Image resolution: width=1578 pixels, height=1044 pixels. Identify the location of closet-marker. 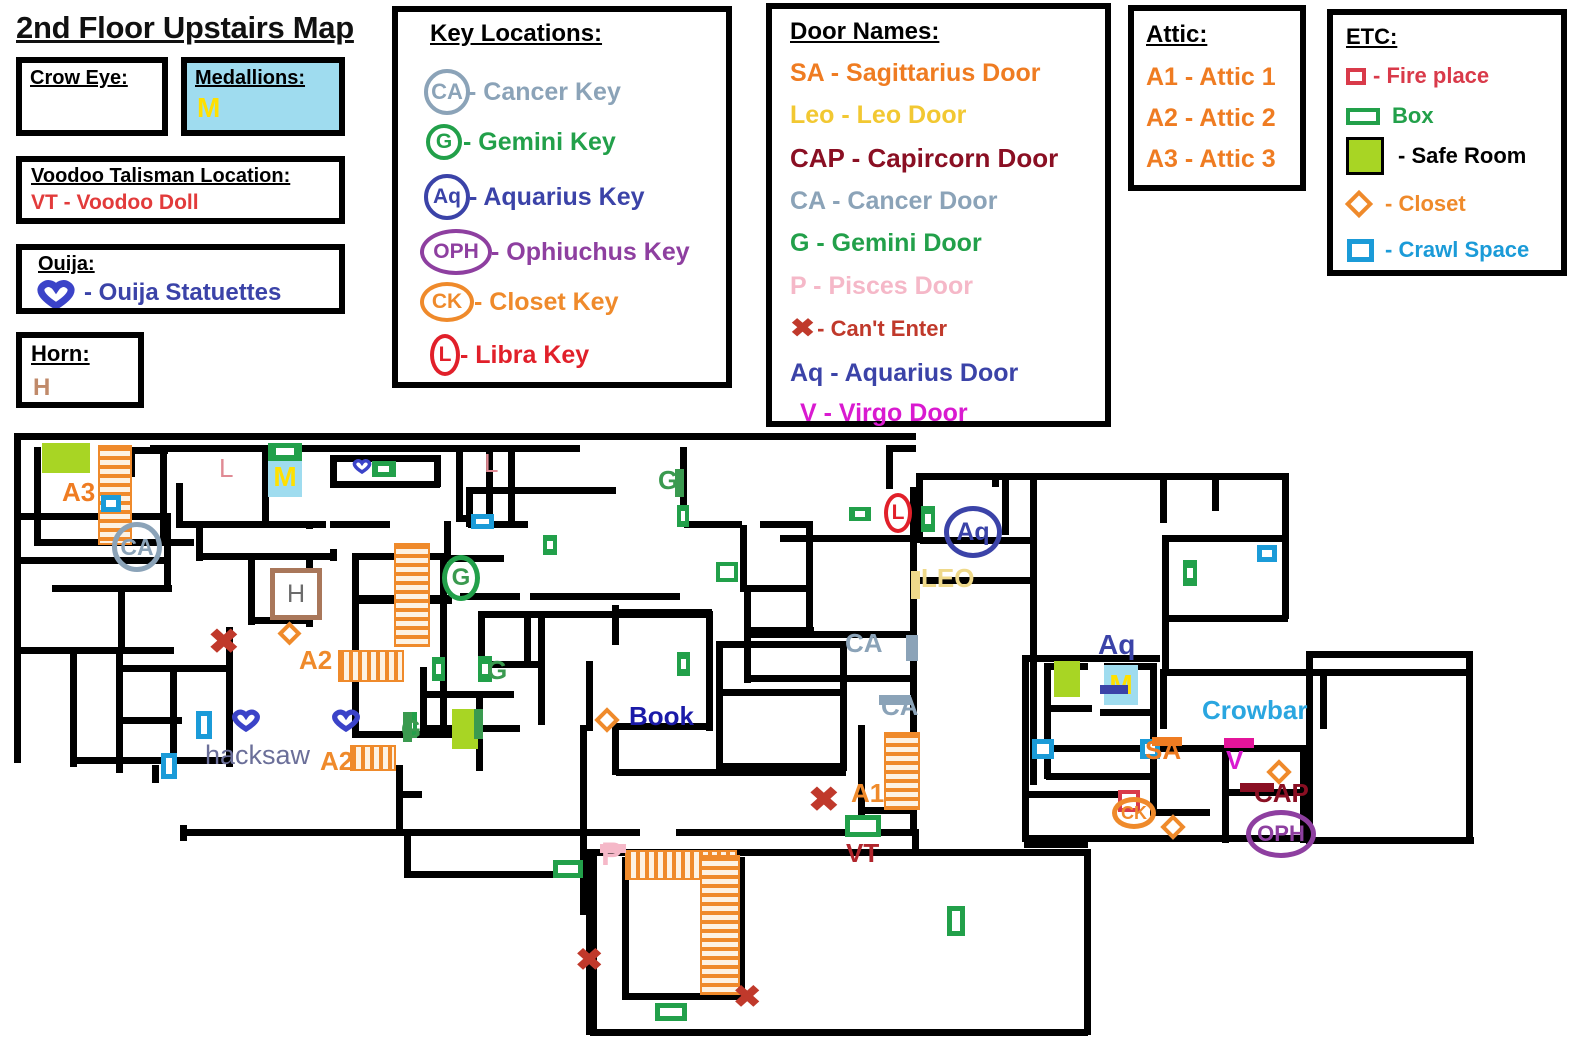
(289, 633).